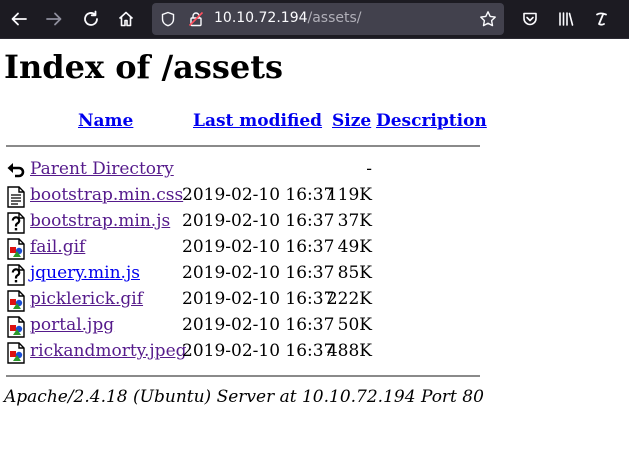  I want to click on file-size: 222K, so click(349, 299).